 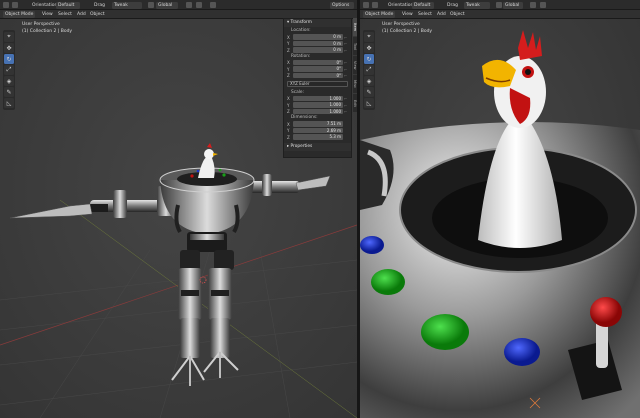 What do you see at coordinates (388, 282) in the screenshot?
I see `green-button-left` at bounding box center [388, 282].